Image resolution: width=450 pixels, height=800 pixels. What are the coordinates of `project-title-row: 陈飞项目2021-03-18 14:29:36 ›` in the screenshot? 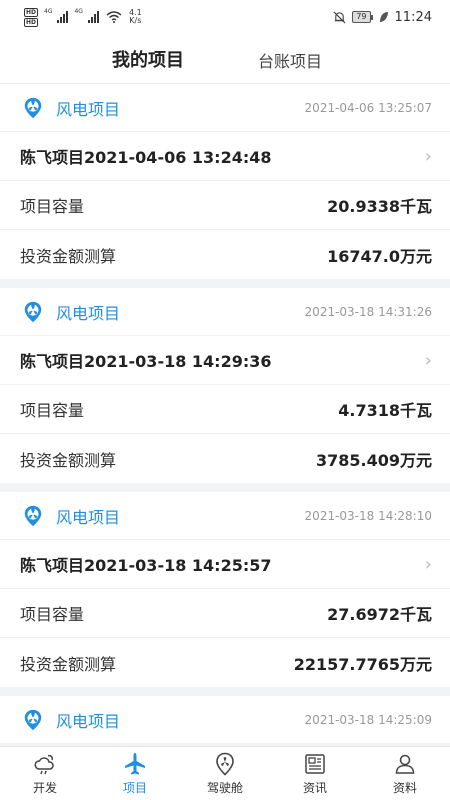 It's located at (225, 360).